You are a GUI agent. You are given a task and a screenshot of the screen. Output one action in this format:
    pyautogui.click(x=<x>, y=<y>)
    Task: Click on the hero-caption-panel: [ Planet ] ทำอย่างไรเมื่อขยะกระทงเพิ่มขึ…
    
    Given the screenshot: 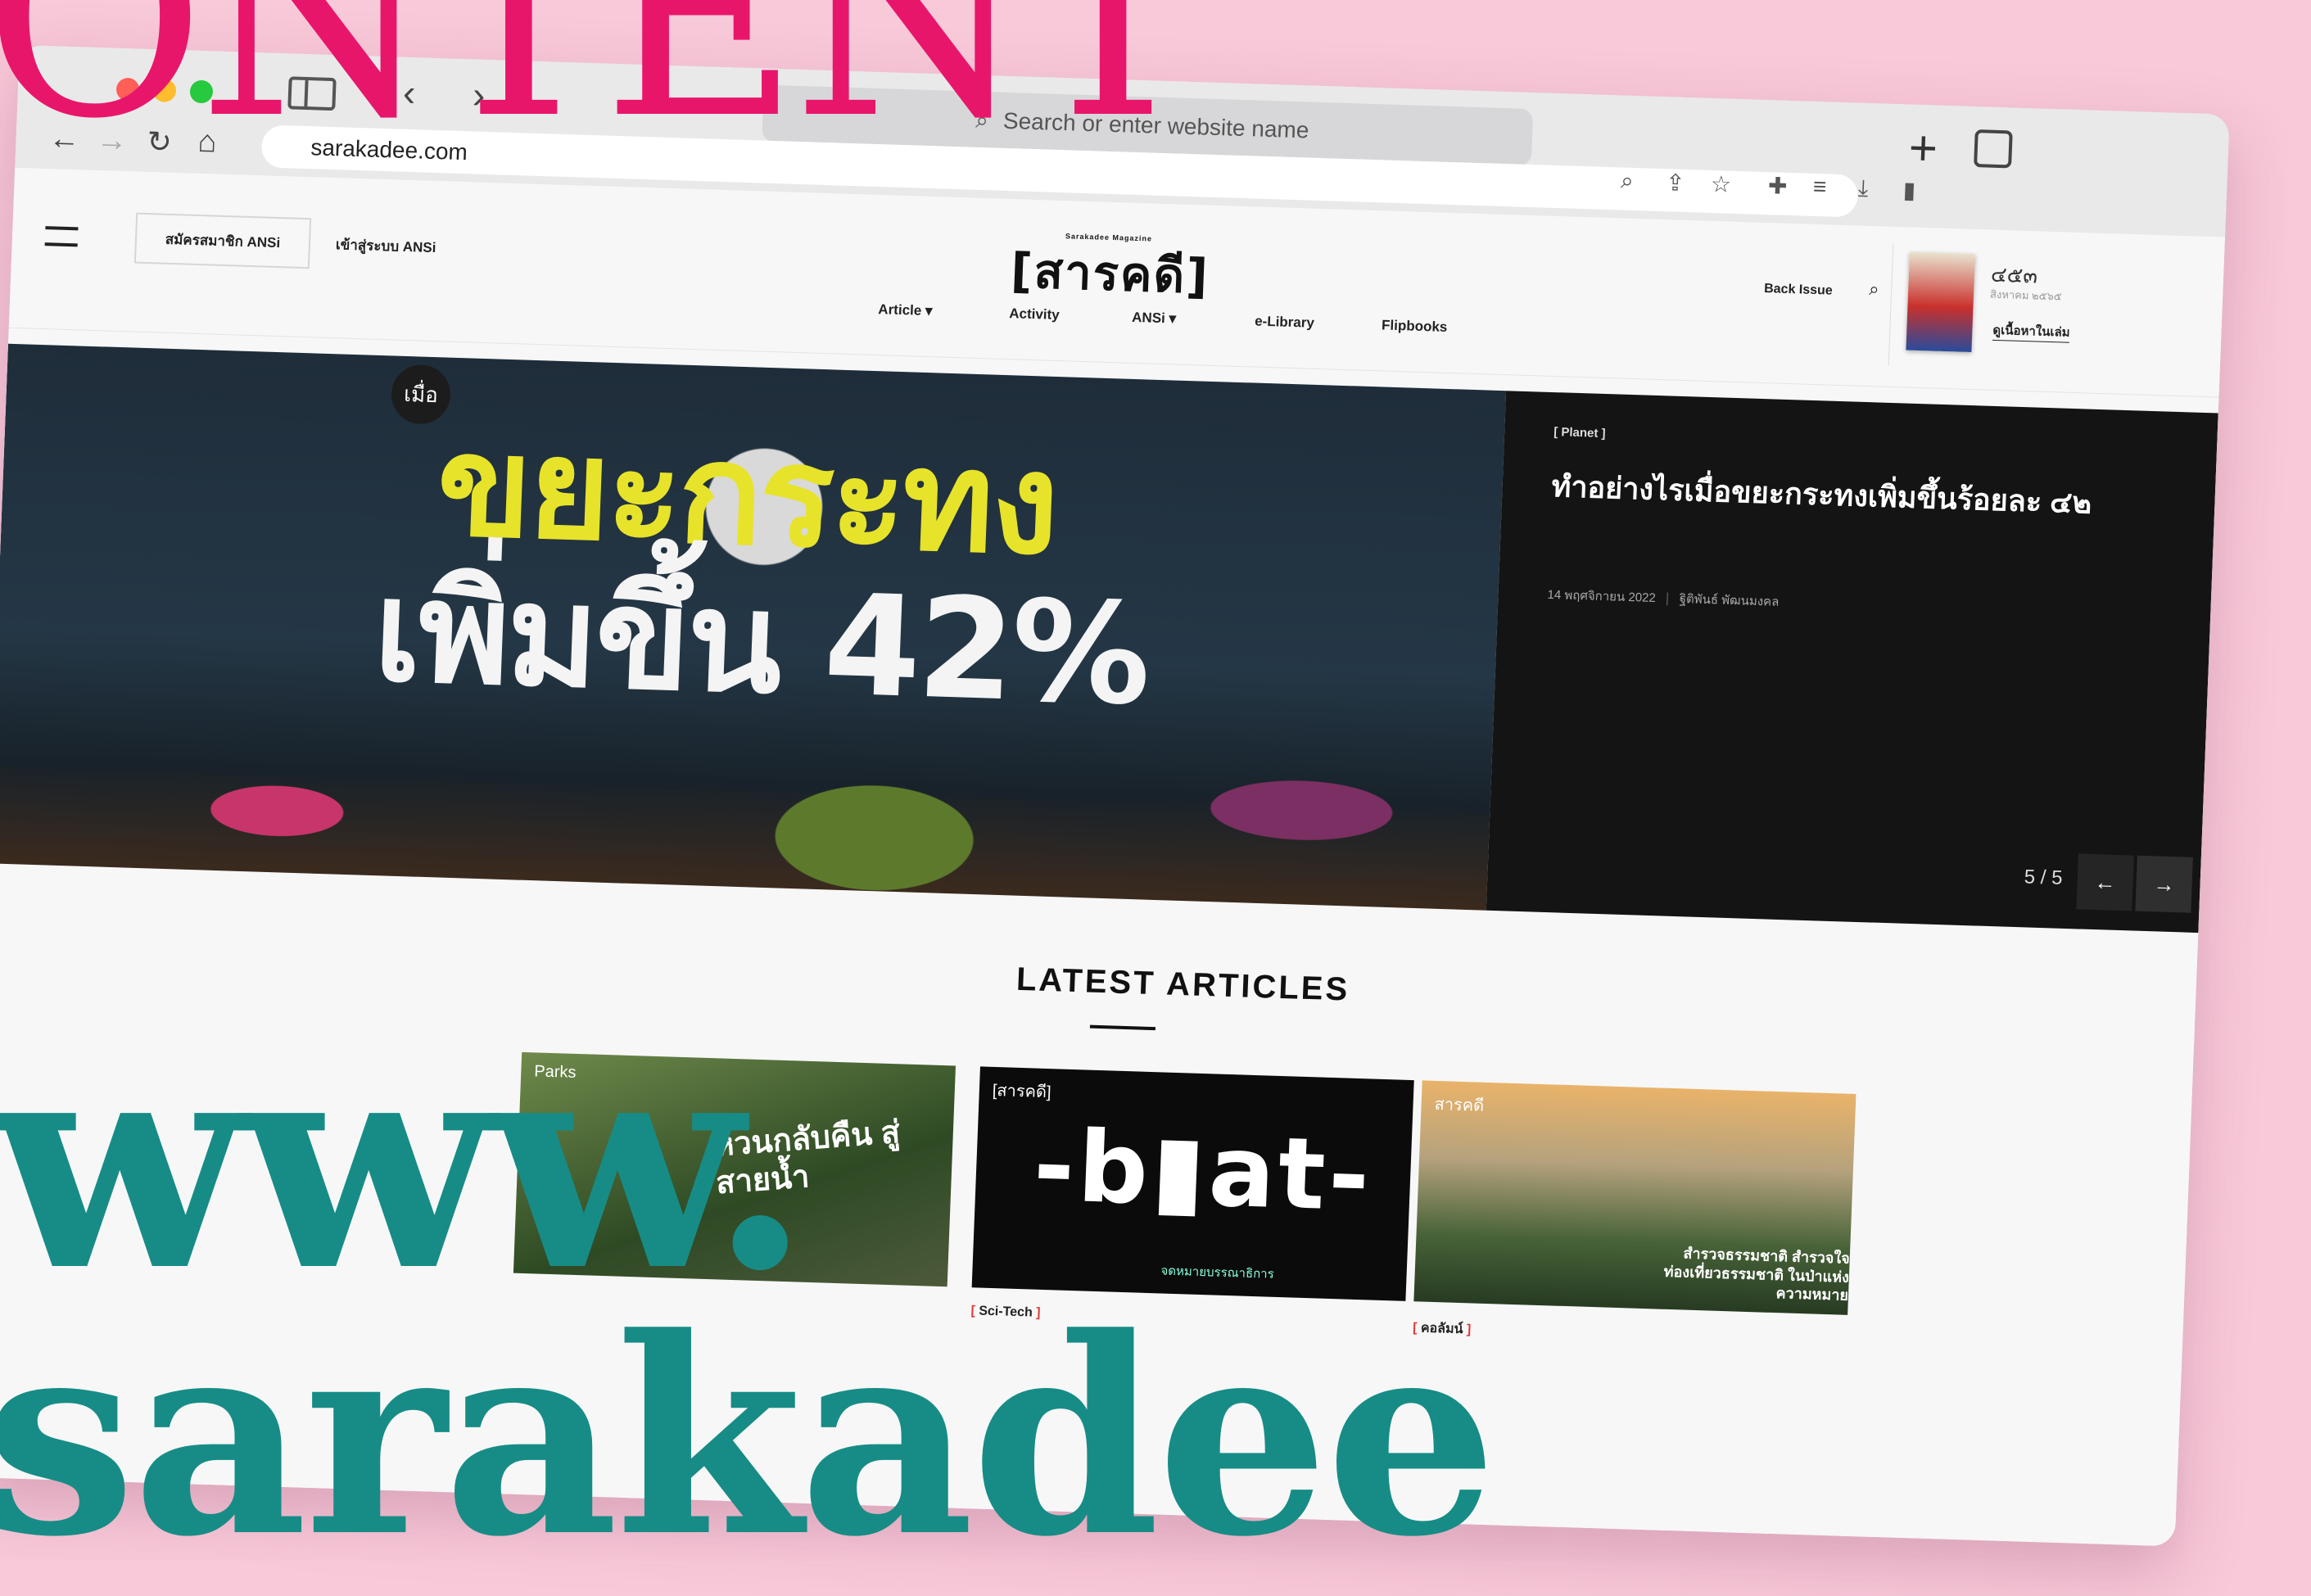 What is the action you would take?
    pyautogui.click(x=1852, y=662)
    